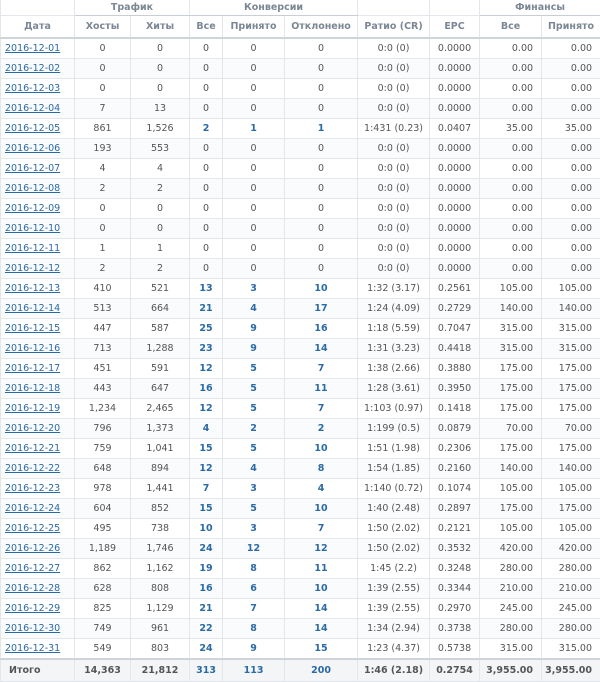 The height and width of the screenshot is (682, 600). Describe the element at coordinates (32, 508) in the screenshot. I see `date-link: 2016-12-24` at that location.